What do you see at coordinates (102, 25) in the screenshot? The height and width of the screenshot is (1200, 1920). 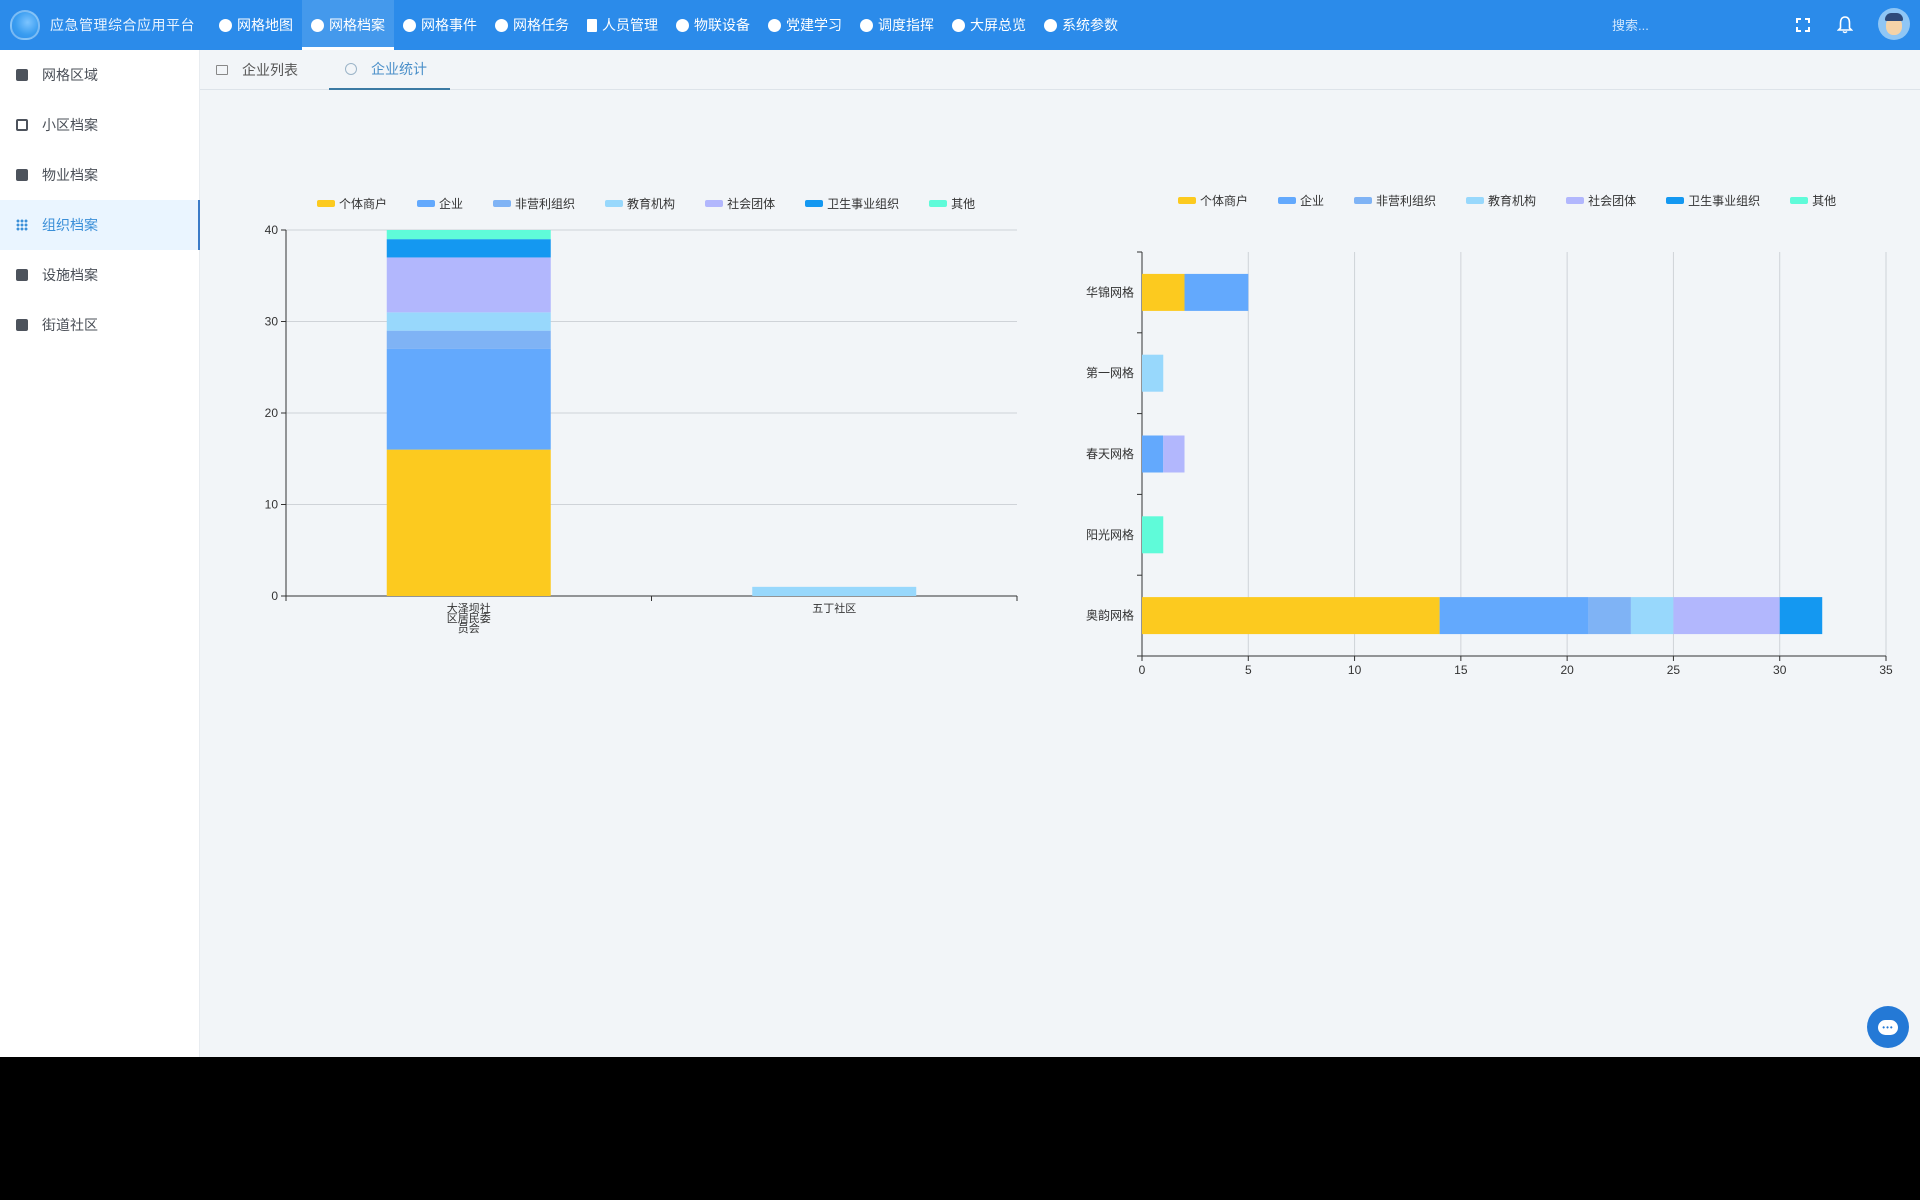 I see `app-logo: 应急管理综合应用平台` at bounding box center [102, 25].